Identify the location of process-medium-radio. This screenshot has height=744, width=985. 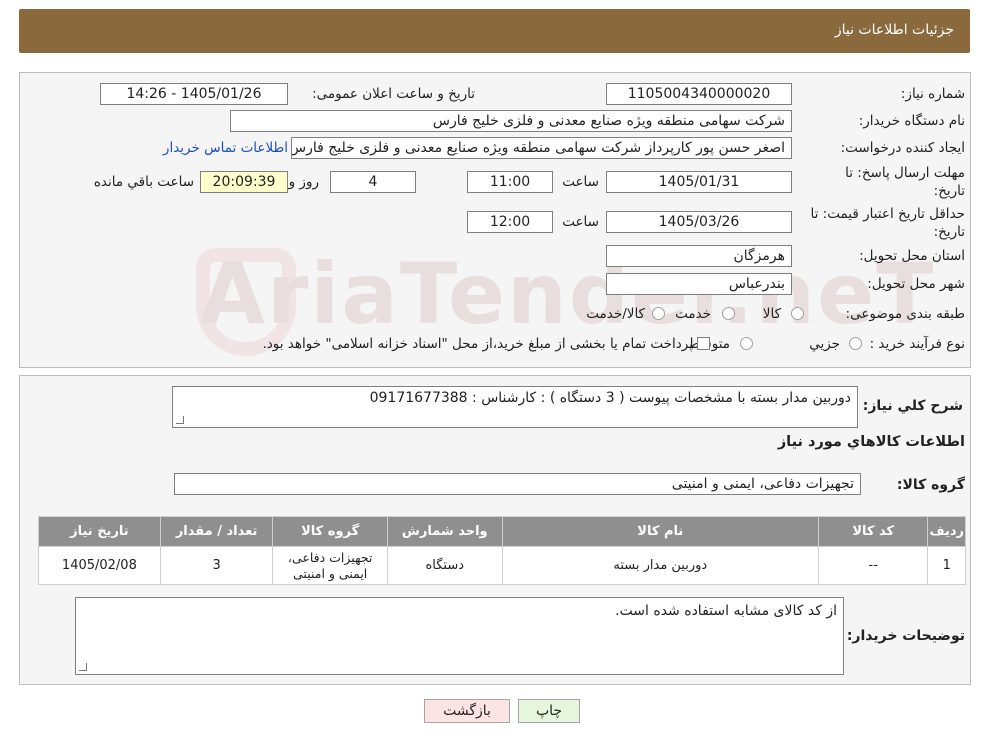
(746, 343).